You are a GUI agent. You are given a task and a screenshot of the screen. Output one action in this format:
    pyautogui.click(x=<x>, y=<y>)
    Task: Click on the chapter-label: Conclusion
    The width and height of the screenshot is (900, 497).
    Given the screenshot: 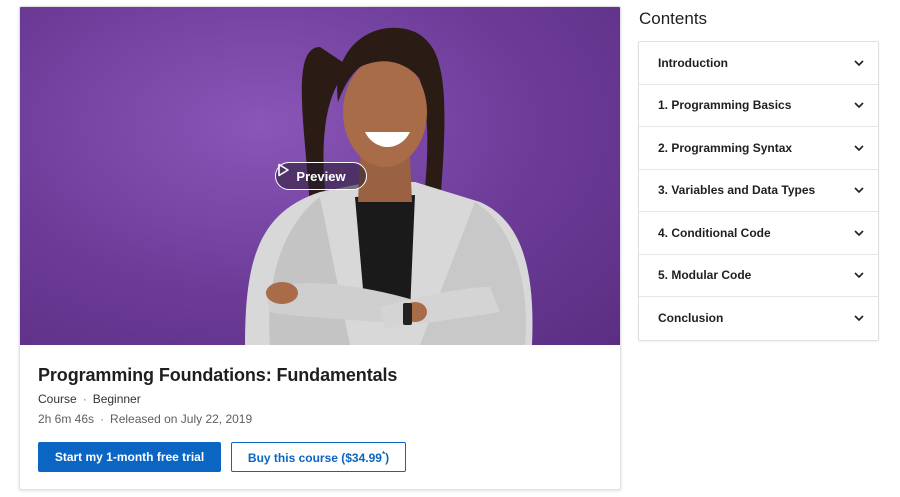 What is the action you would take?
    pyautogui.click(x=691, y=318)
    